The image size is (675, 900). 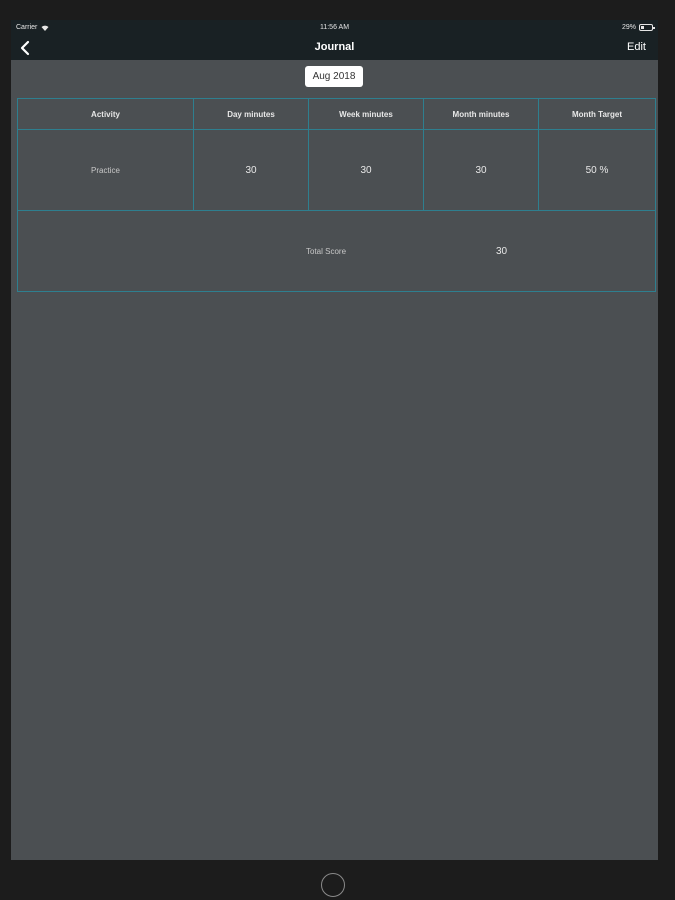 I want to click on activity-cell: Practice, so click(x=105, y=170).